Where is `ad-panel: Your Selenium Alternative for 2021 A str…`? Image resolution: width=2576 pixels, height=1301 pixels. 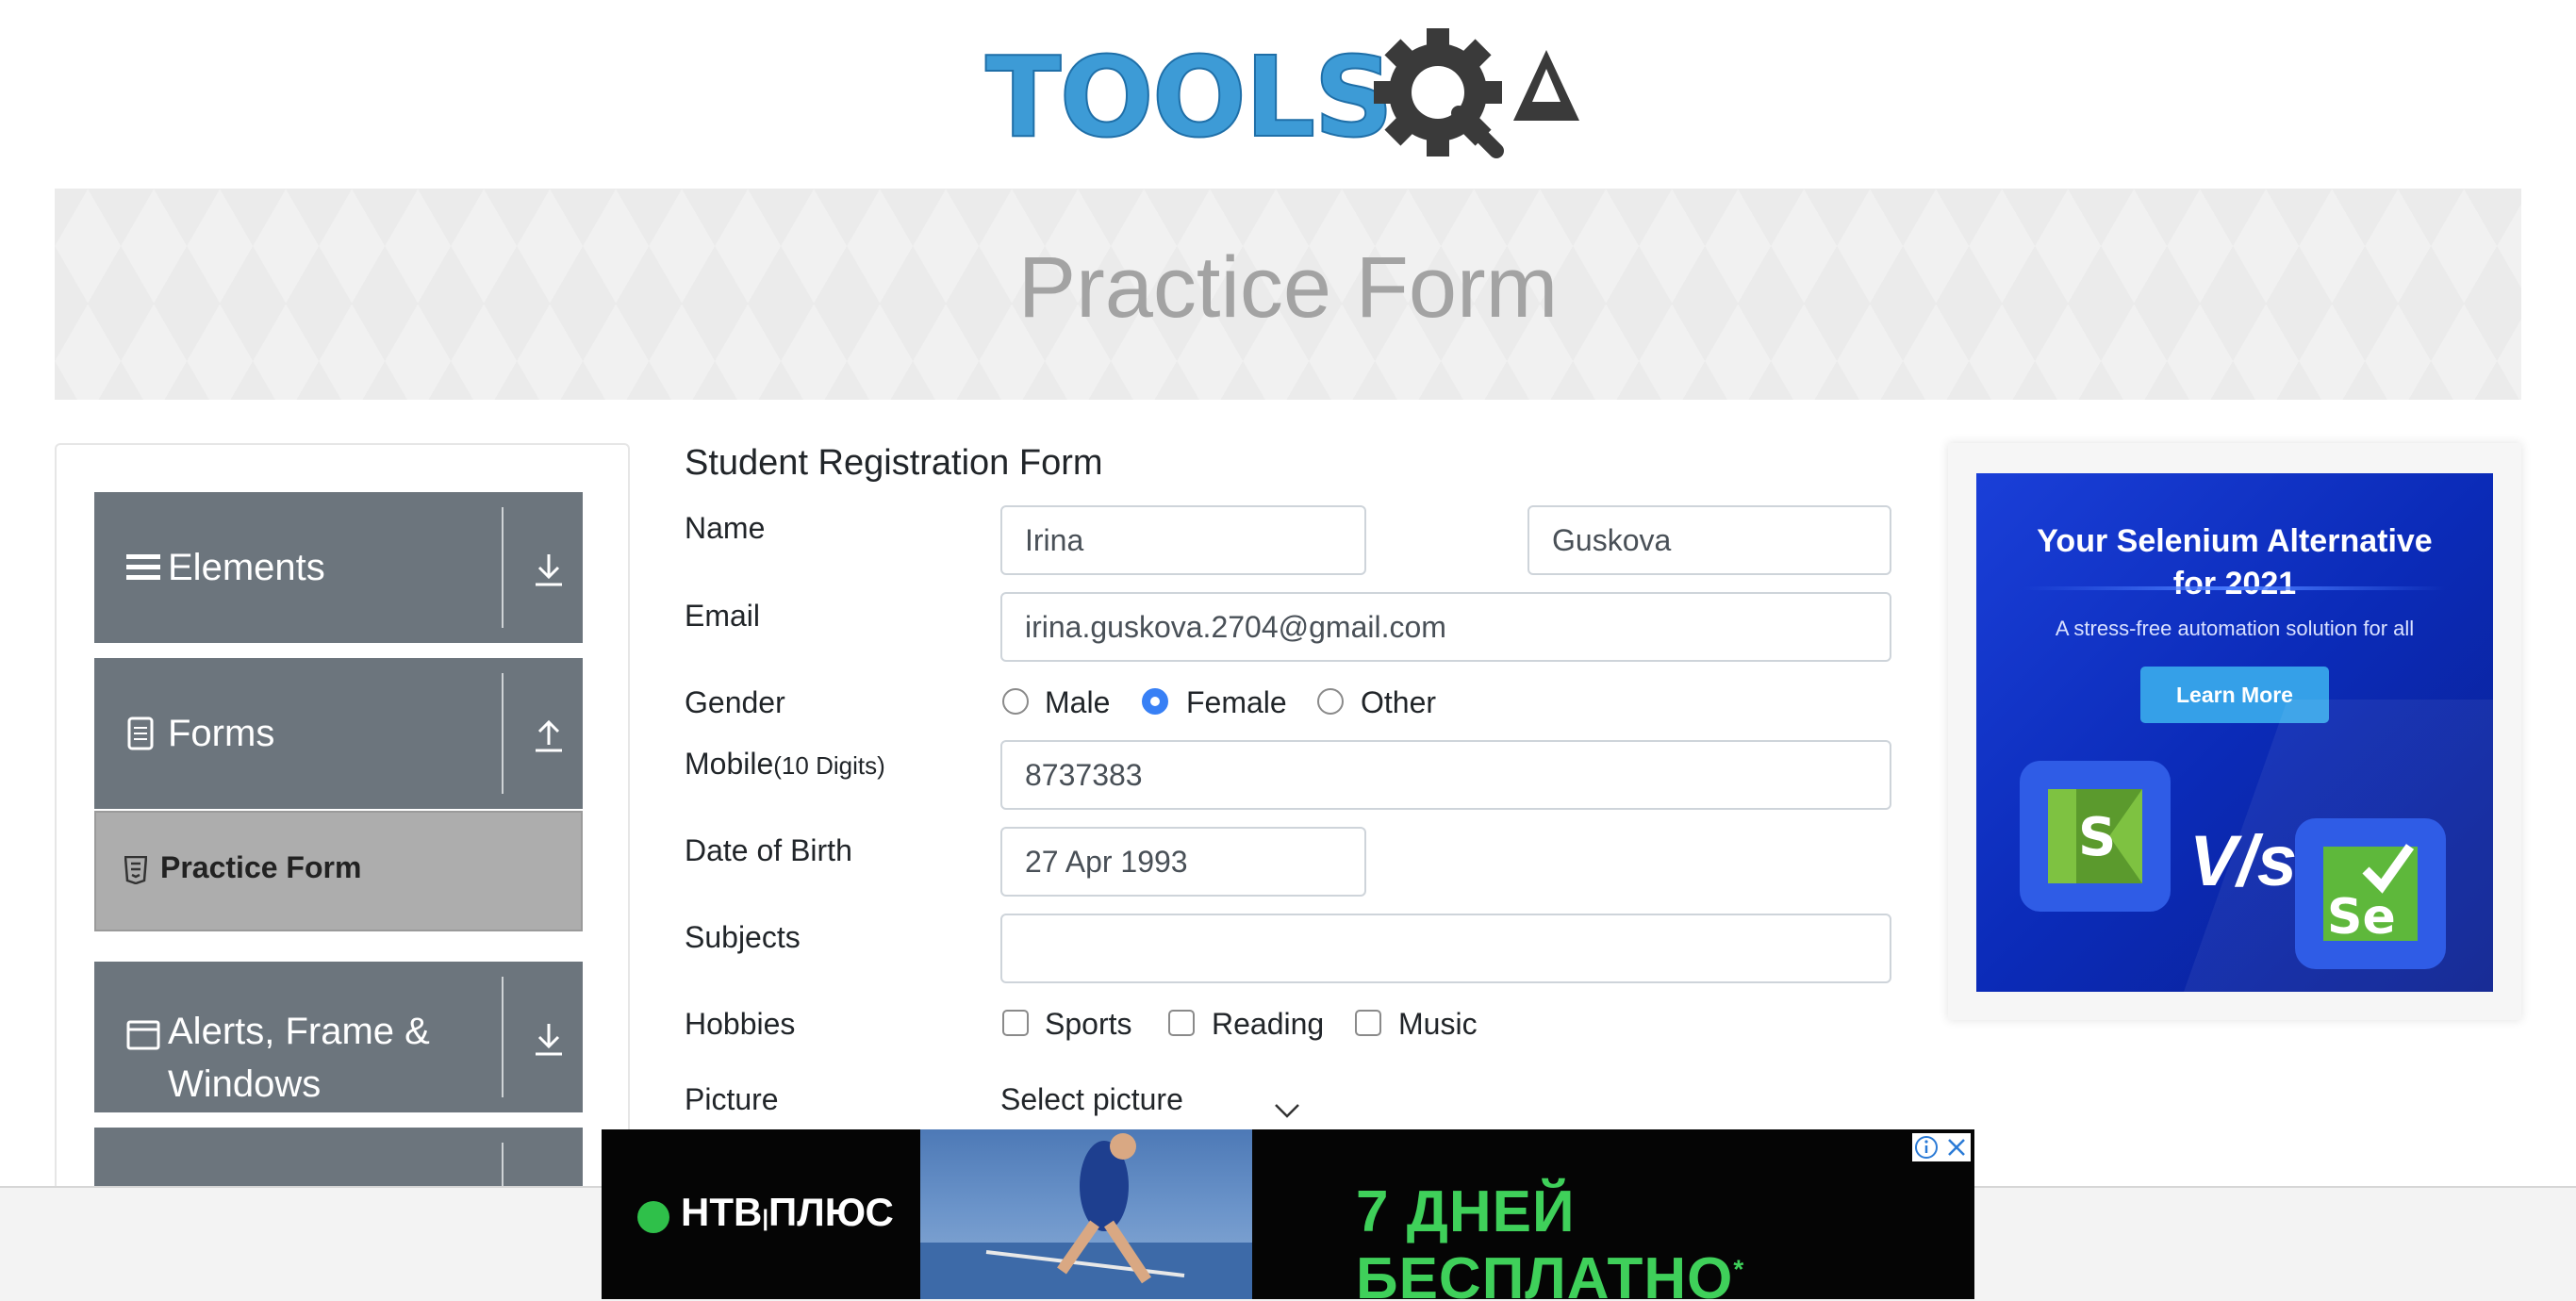
ad-panel: Your Selenium Alternative for 2021 A str… is located at coordinates (2234, 733).